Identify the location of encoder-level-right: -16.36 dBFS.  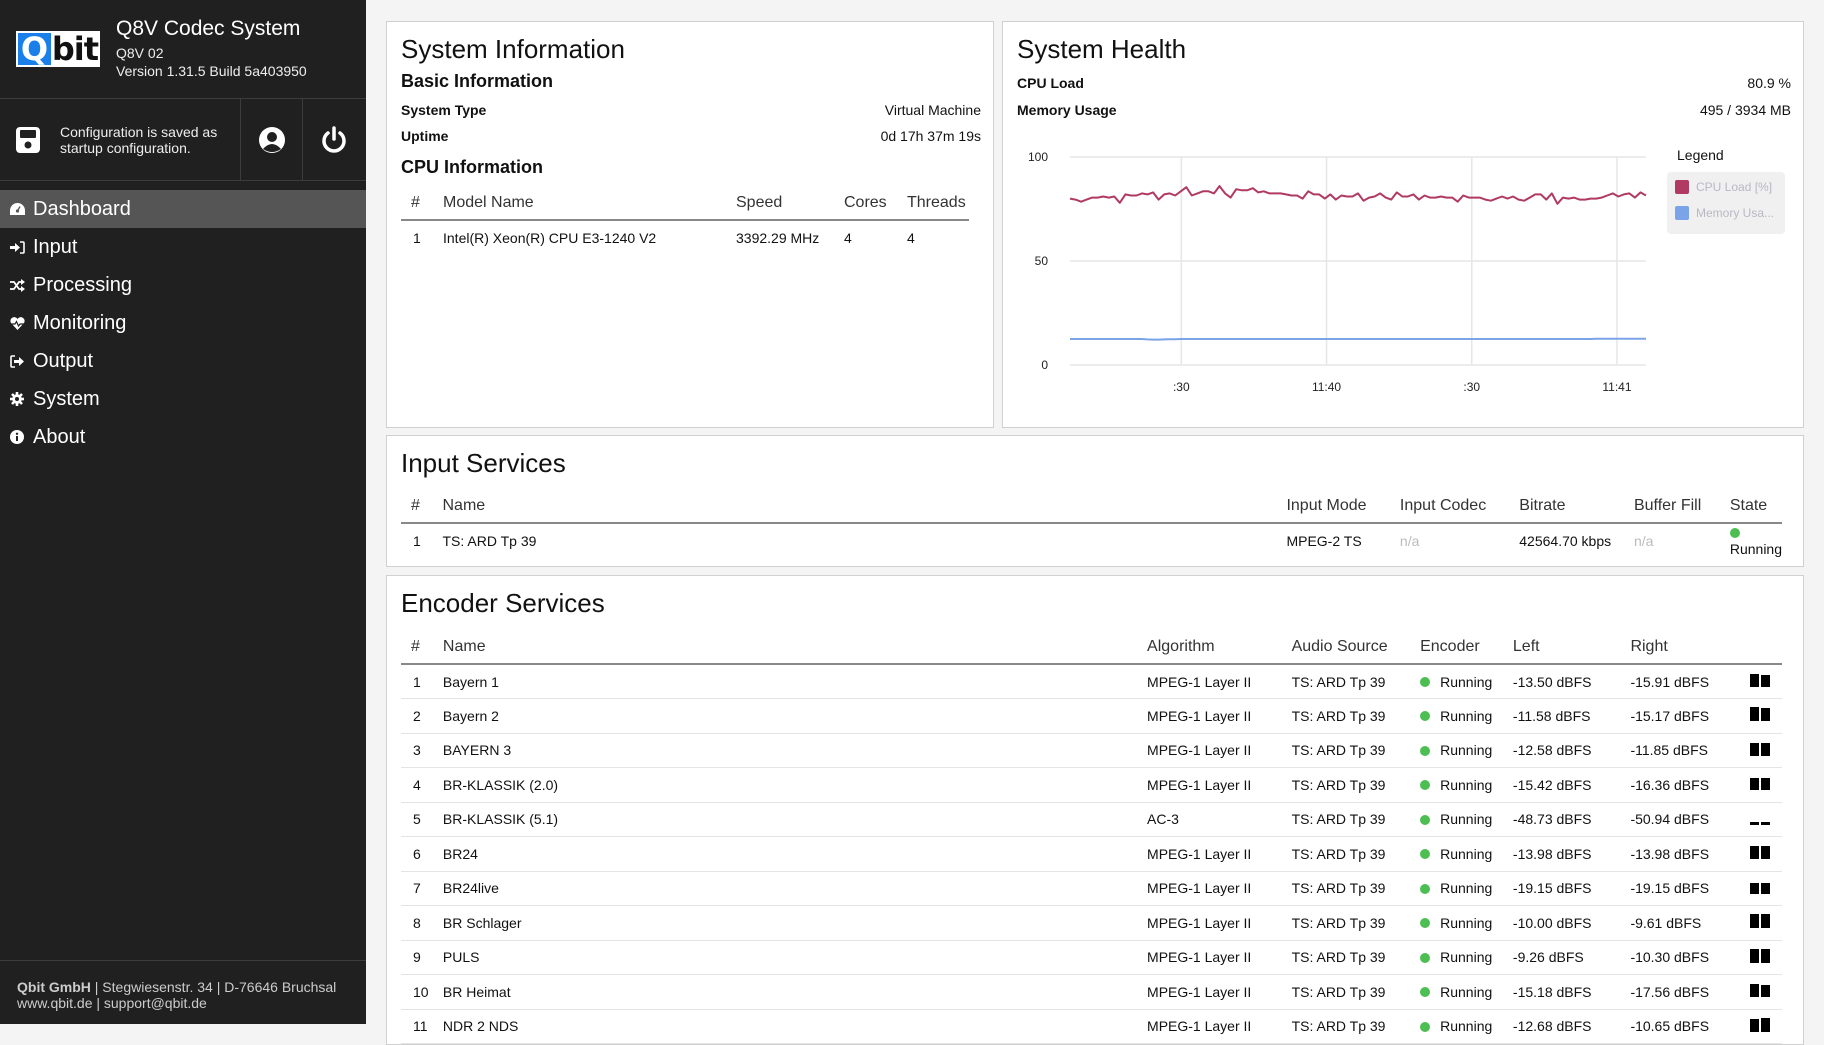
(1690, 785).